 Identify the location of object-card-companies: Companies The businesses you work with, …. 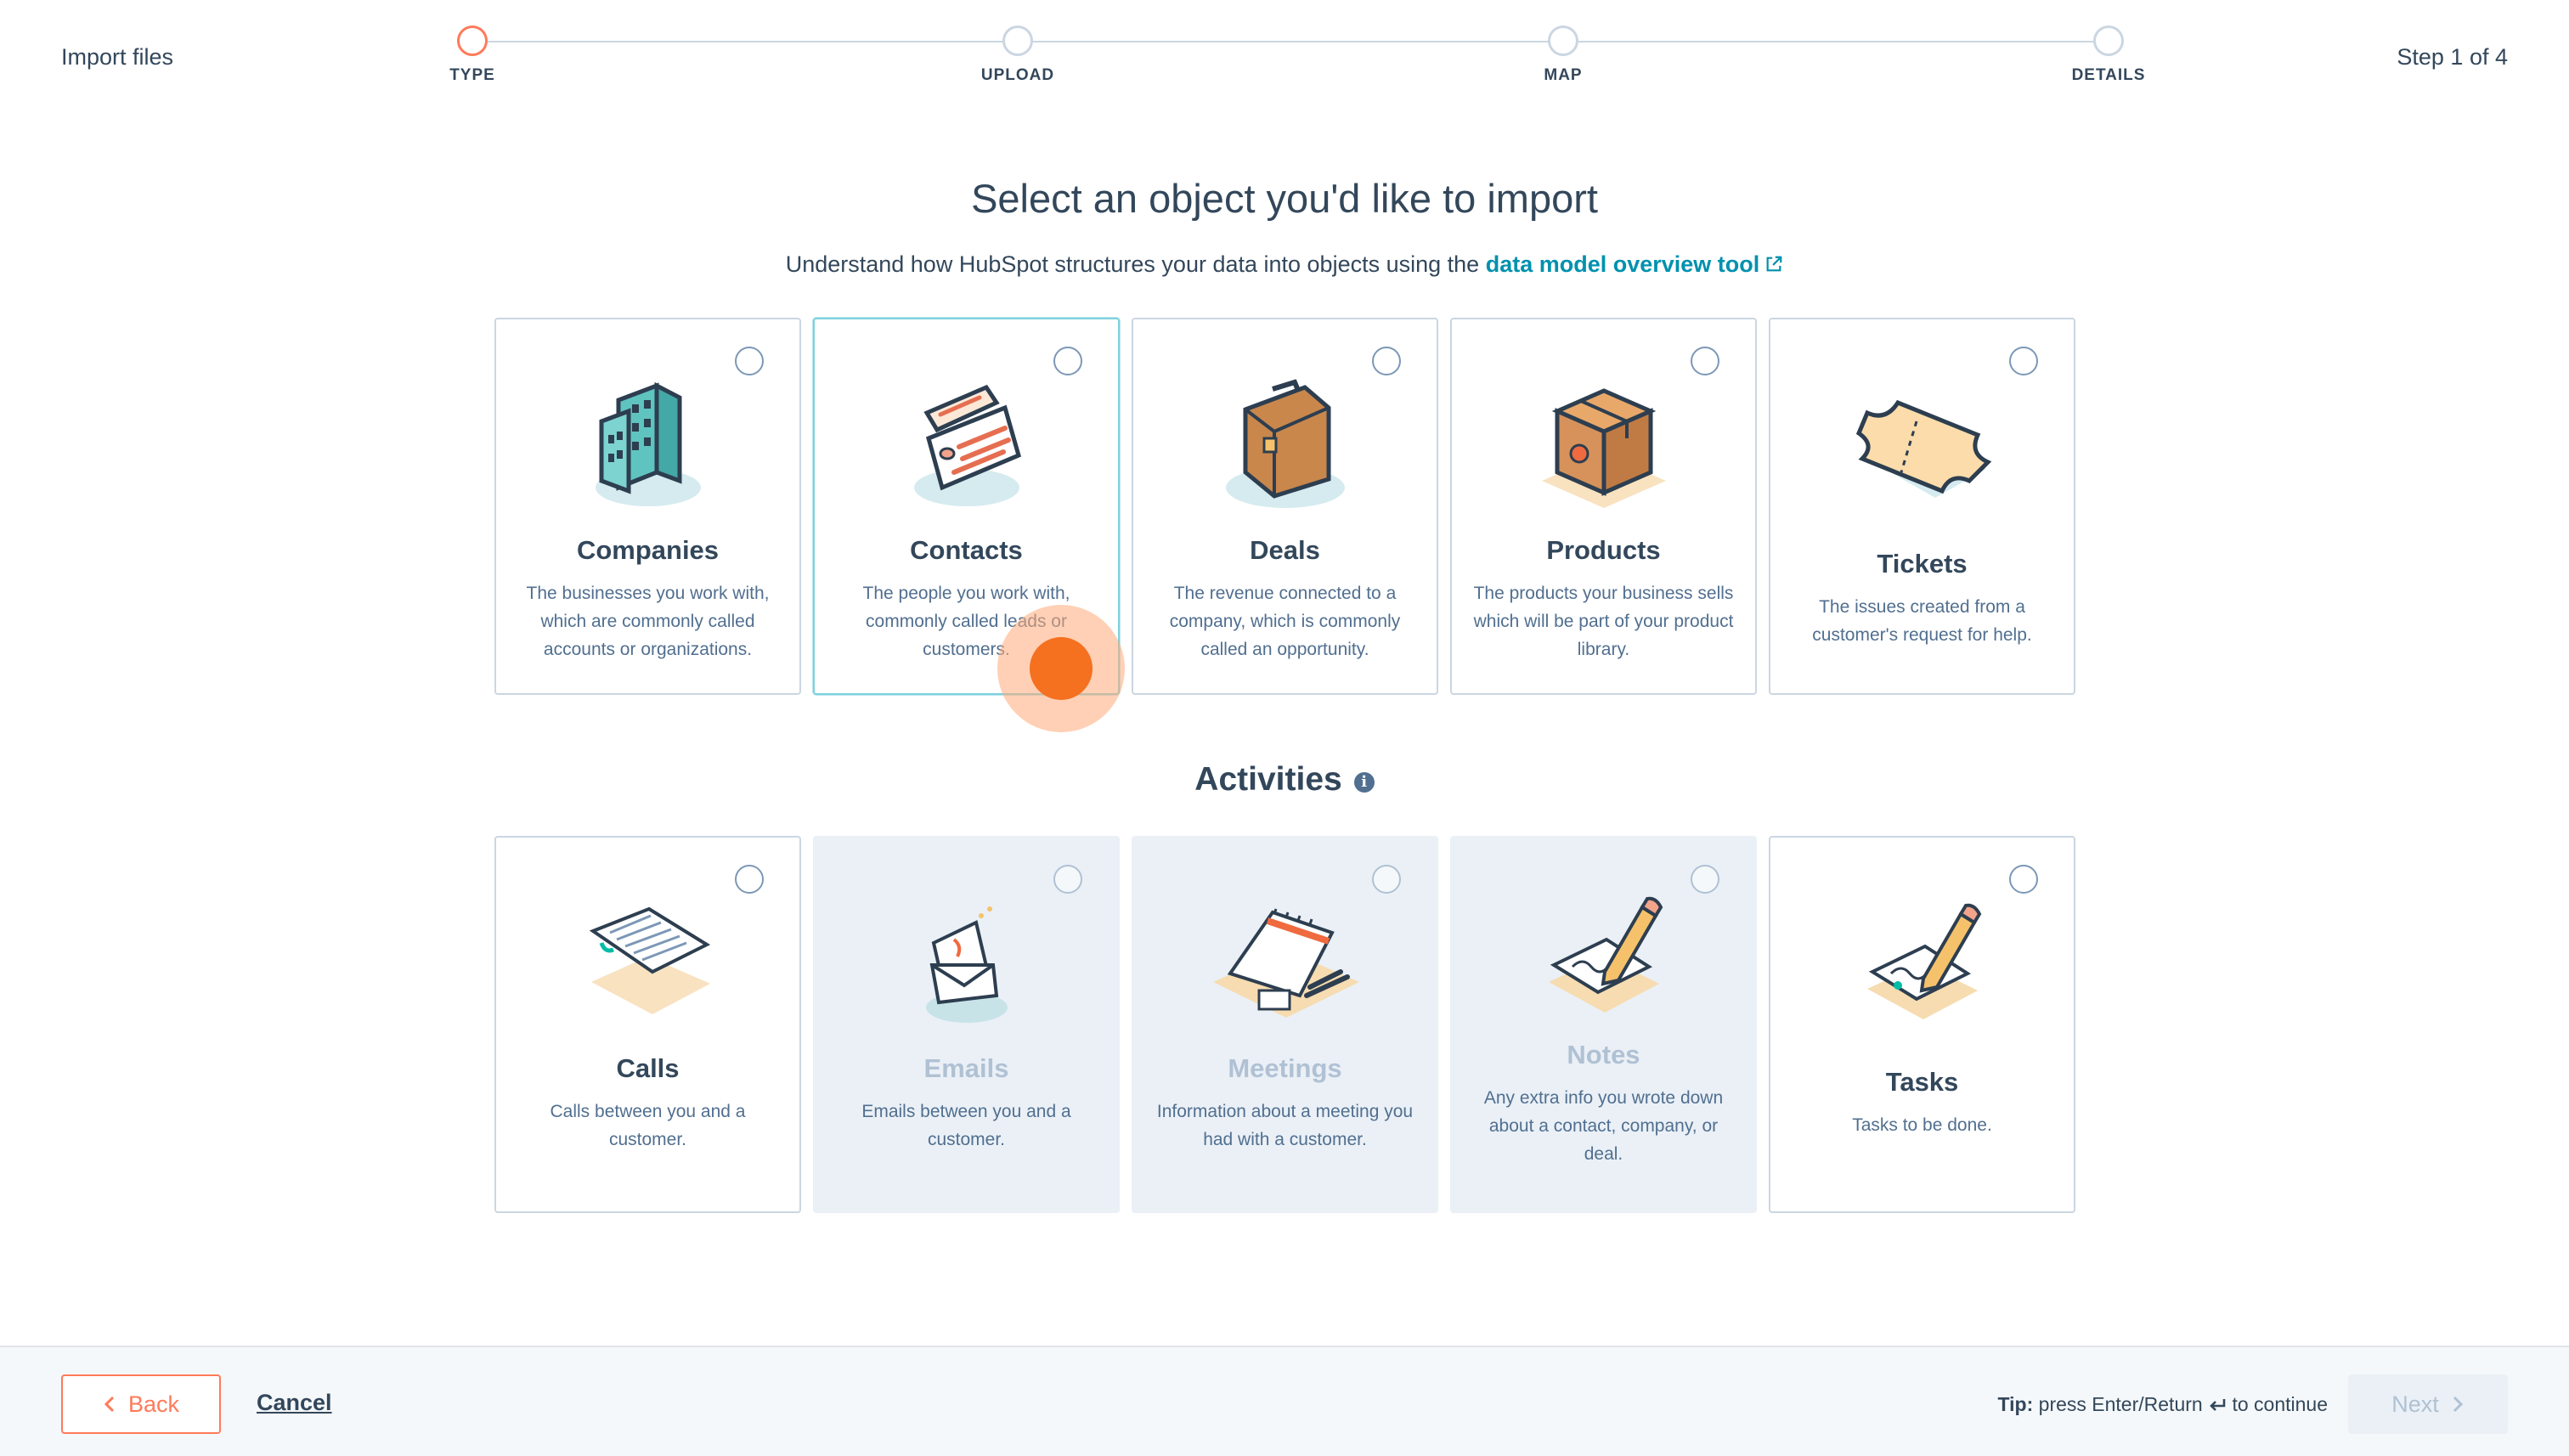
(648, 506).